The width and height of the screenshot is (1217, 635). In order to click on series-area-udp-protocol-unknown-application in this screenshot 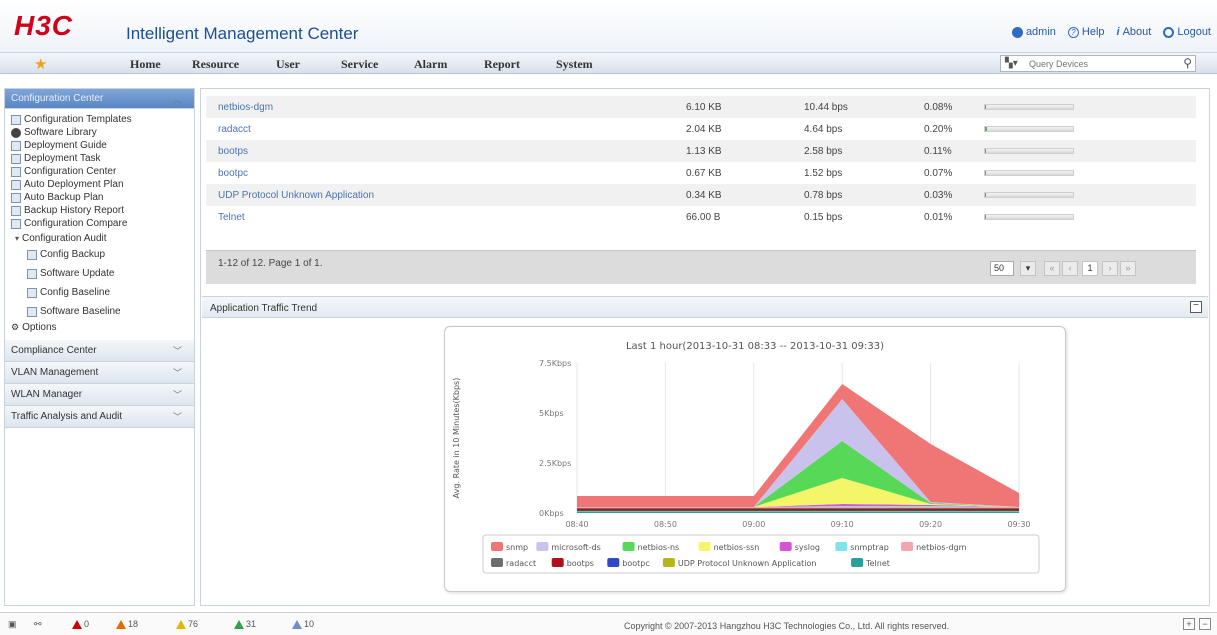, I will do `click(798, 511)`.